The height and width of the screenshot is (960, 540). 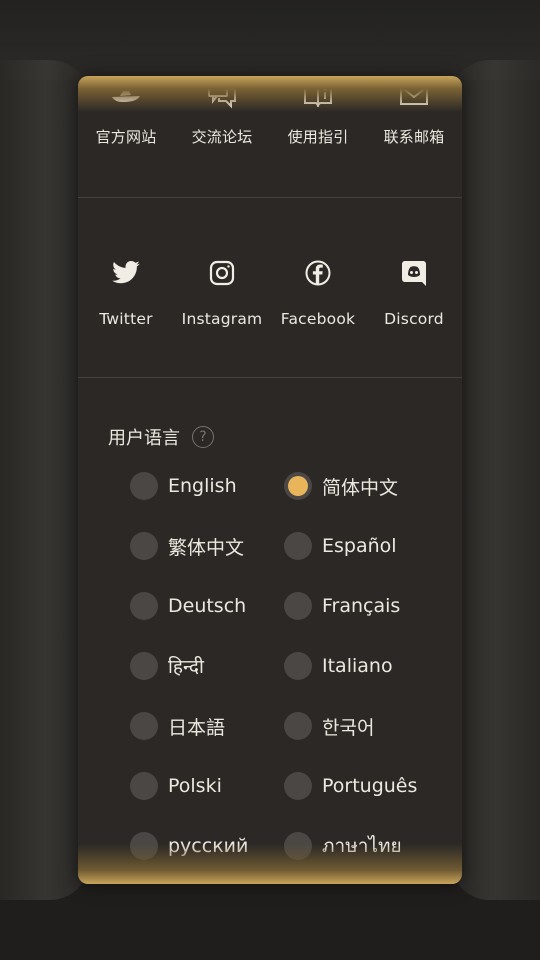 What do you see at coordinates (222, 95) in the screenshot?
I see `chat-icon` at bounding box center [222, 95].